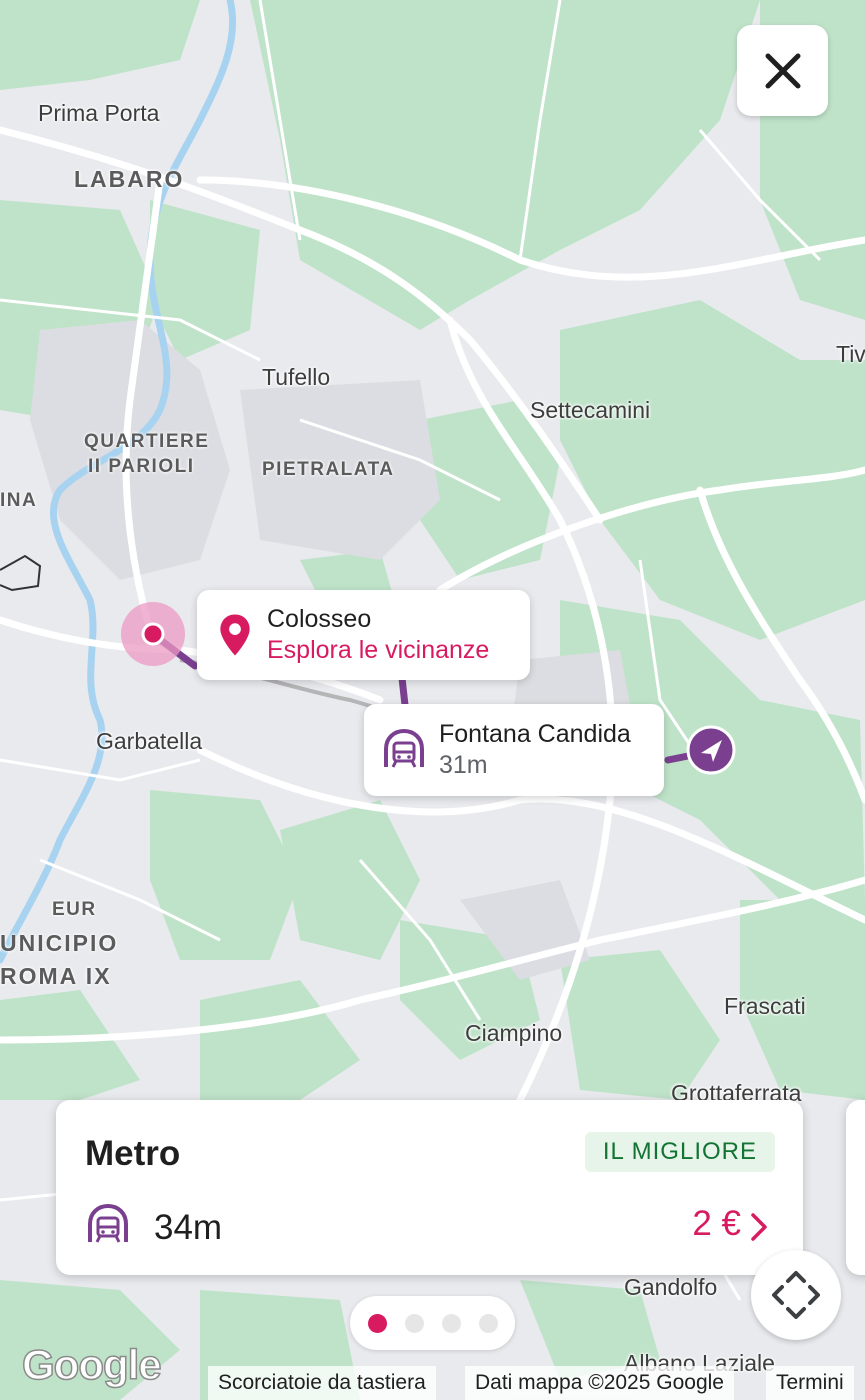 The image size is (865, 1400). What do you see at coordinates (296, 377) in the screenshot?
I see `place-label: Tufello` at bounding box center [296, 377].